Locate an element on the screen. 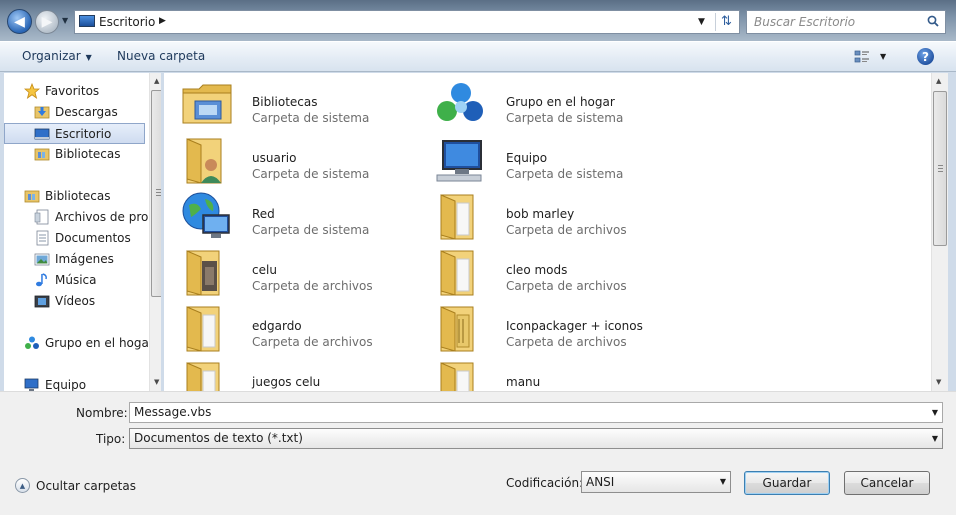 This screenshot has width=956, height=515. hide-folders-label: Ocultar carpetas is located at coordinates (86, 485).